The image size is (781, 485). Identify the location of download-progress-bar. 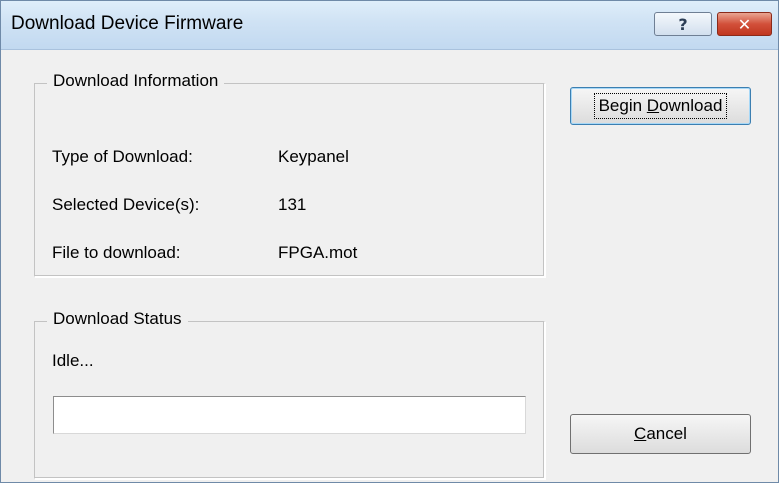
(289, 415).